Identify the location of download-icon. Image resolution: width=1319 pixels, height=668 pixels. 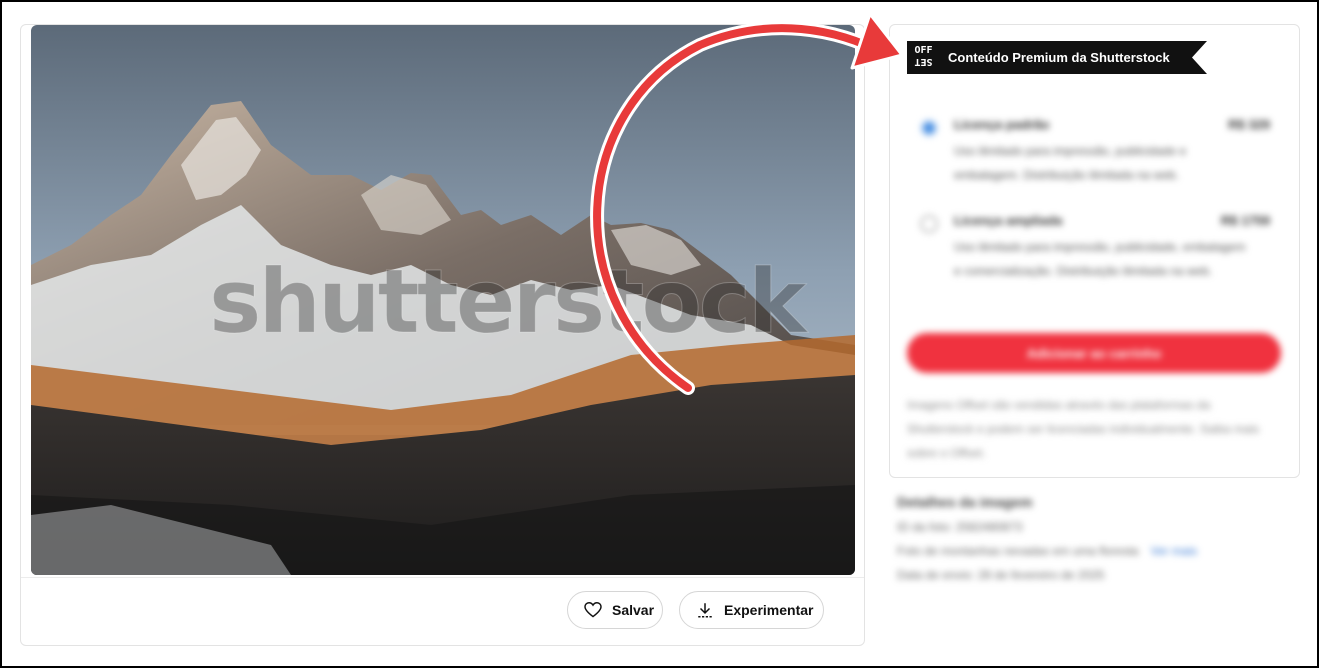
(705, 610).